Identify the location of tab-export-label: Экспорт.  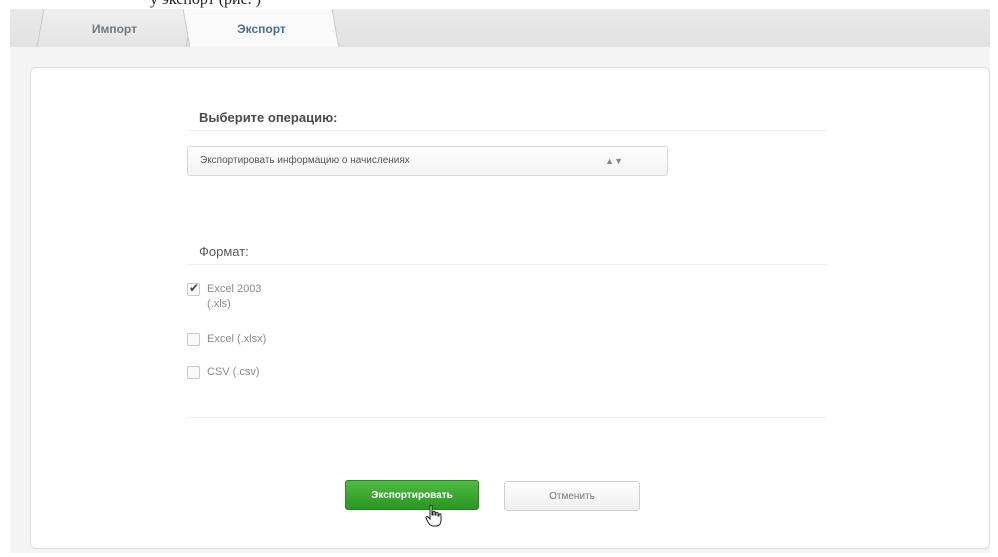
(261, 29).